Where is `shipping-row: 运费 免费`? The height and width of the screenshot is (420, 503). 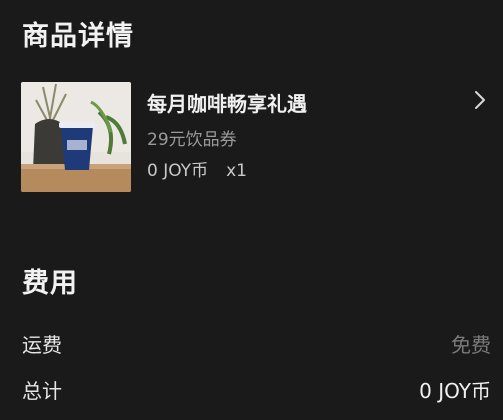 shipping-row: 运费 免费 is located at coordinates (256, 344).